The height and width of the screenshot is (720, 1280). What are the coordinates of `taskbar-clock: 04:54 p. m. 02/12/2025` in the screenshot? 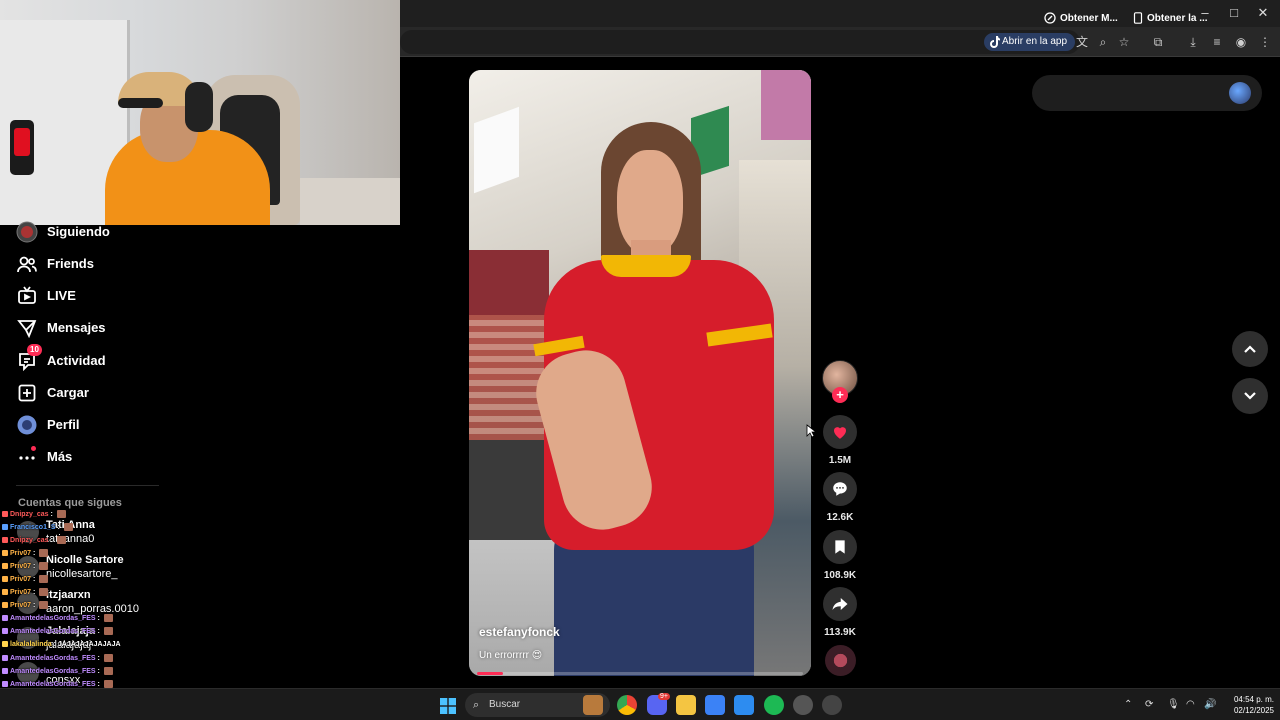 It's located at (1249, 705).